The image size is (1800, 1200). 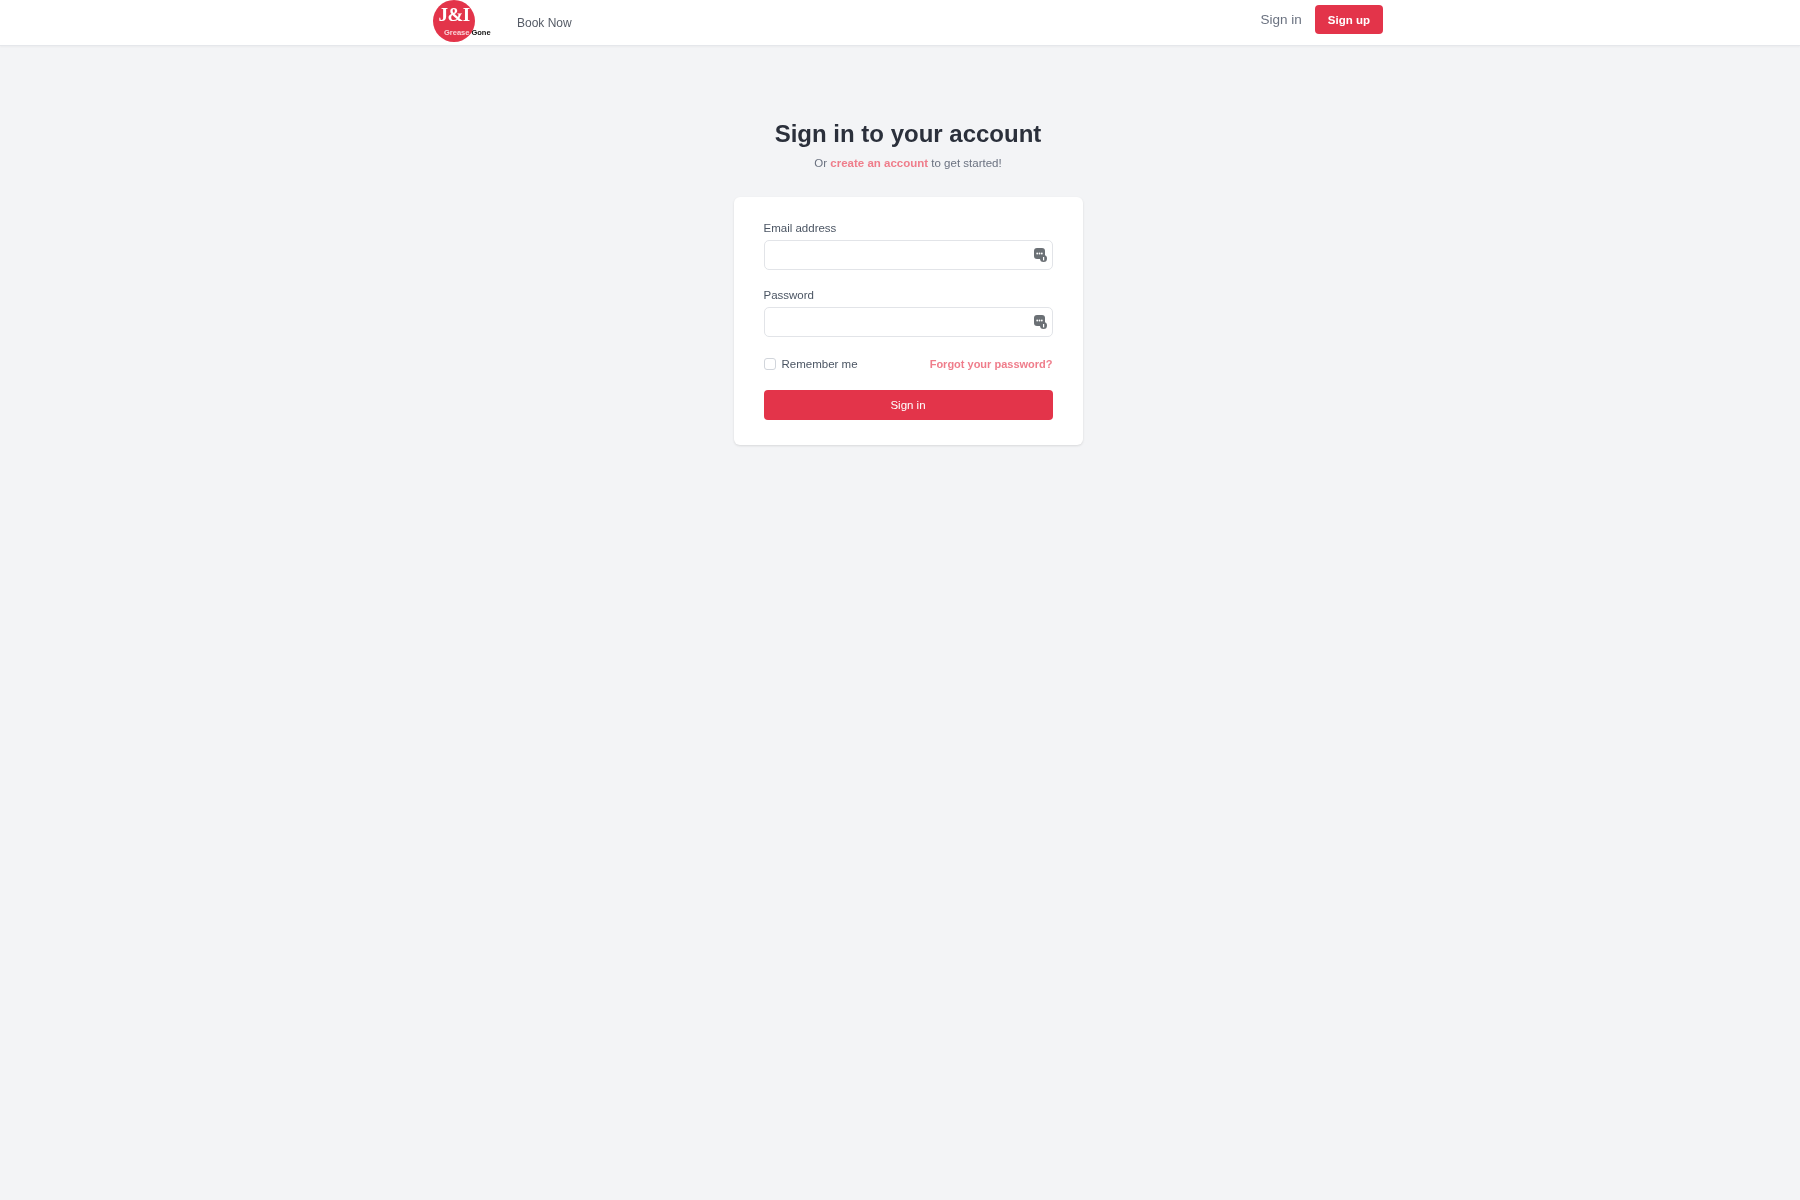 I want to click on forgot-password-link: Forgot your password?, so click(x=991, y=364).